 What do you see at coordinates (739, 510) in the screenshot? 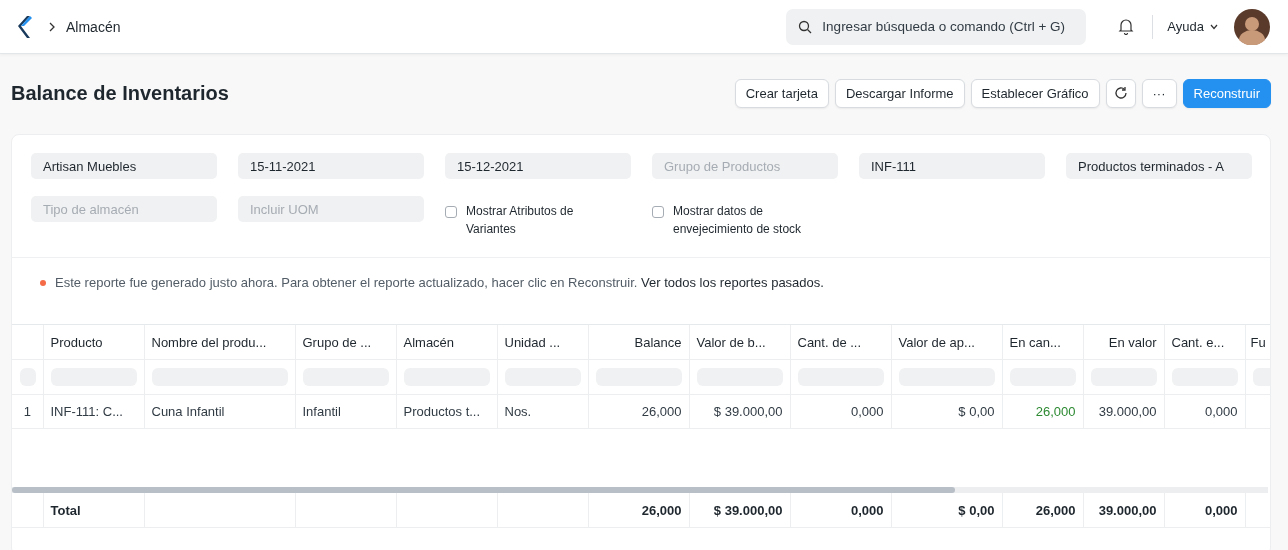
I see `total-cell: $ 39.000,00` at bounding box center [739, 510].